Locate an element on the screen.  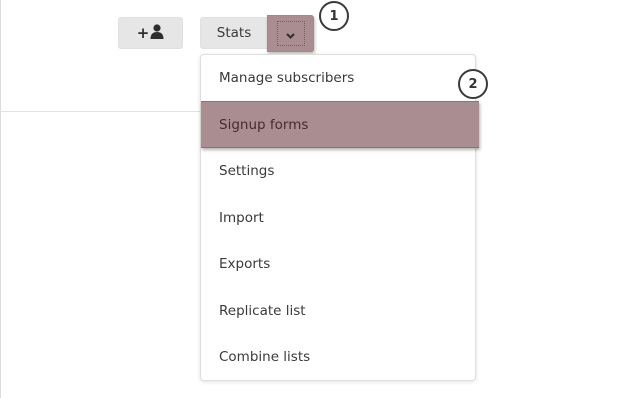
callout-badge-1: 1 is located at coordinates (334, 16).